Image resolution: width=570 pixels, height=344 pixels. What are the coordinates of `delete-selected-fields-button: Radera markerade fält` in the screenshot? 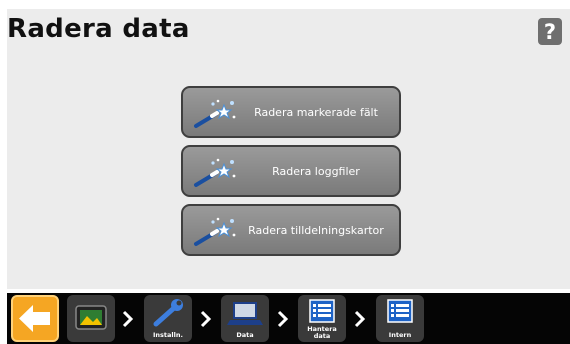 It's located at (291, 112).